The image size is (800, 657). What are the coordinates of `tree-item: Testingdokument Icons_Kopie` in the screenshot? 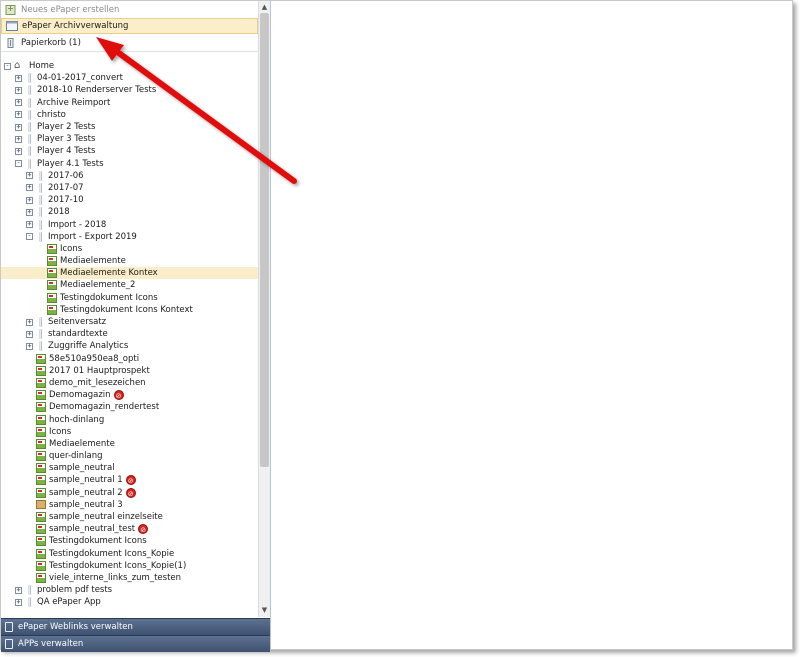 It's located at (129, 554).